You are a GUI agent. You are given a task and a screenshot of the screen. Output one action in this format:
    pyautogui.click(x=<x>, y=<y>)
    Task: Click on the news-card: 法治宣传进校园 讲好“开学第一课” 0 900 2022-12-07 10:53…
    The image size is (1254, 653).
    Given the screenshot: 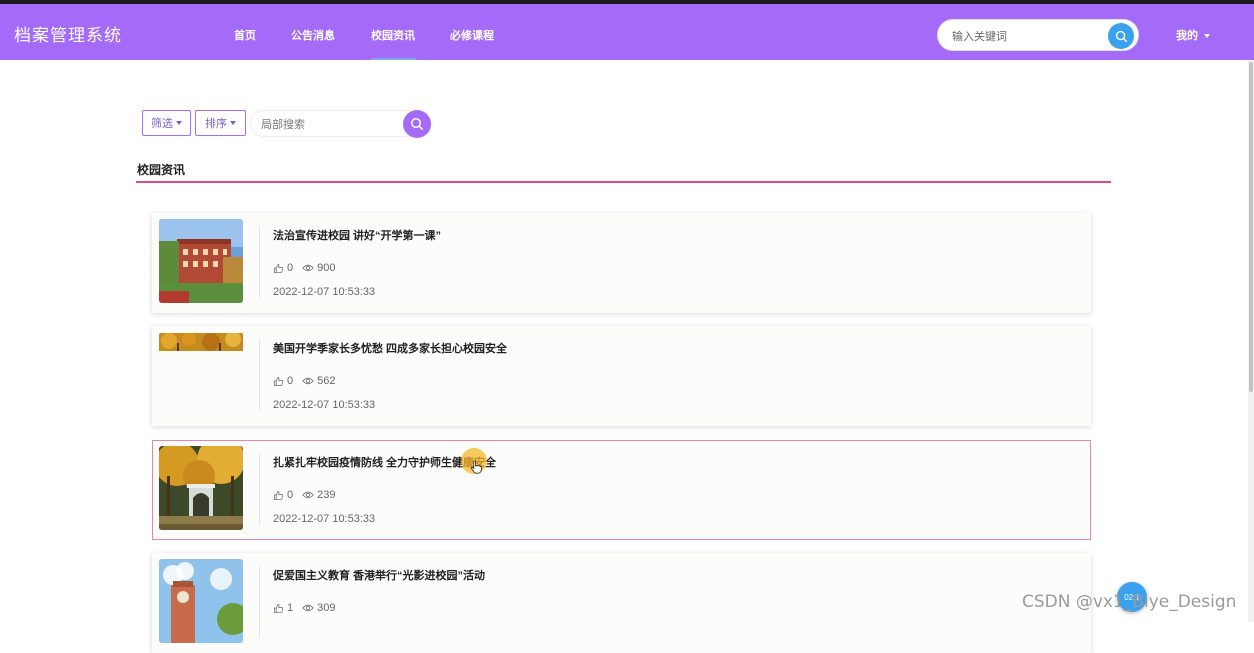 What is the action you would take?
    pyautogui.click(x=621, y=263)
    